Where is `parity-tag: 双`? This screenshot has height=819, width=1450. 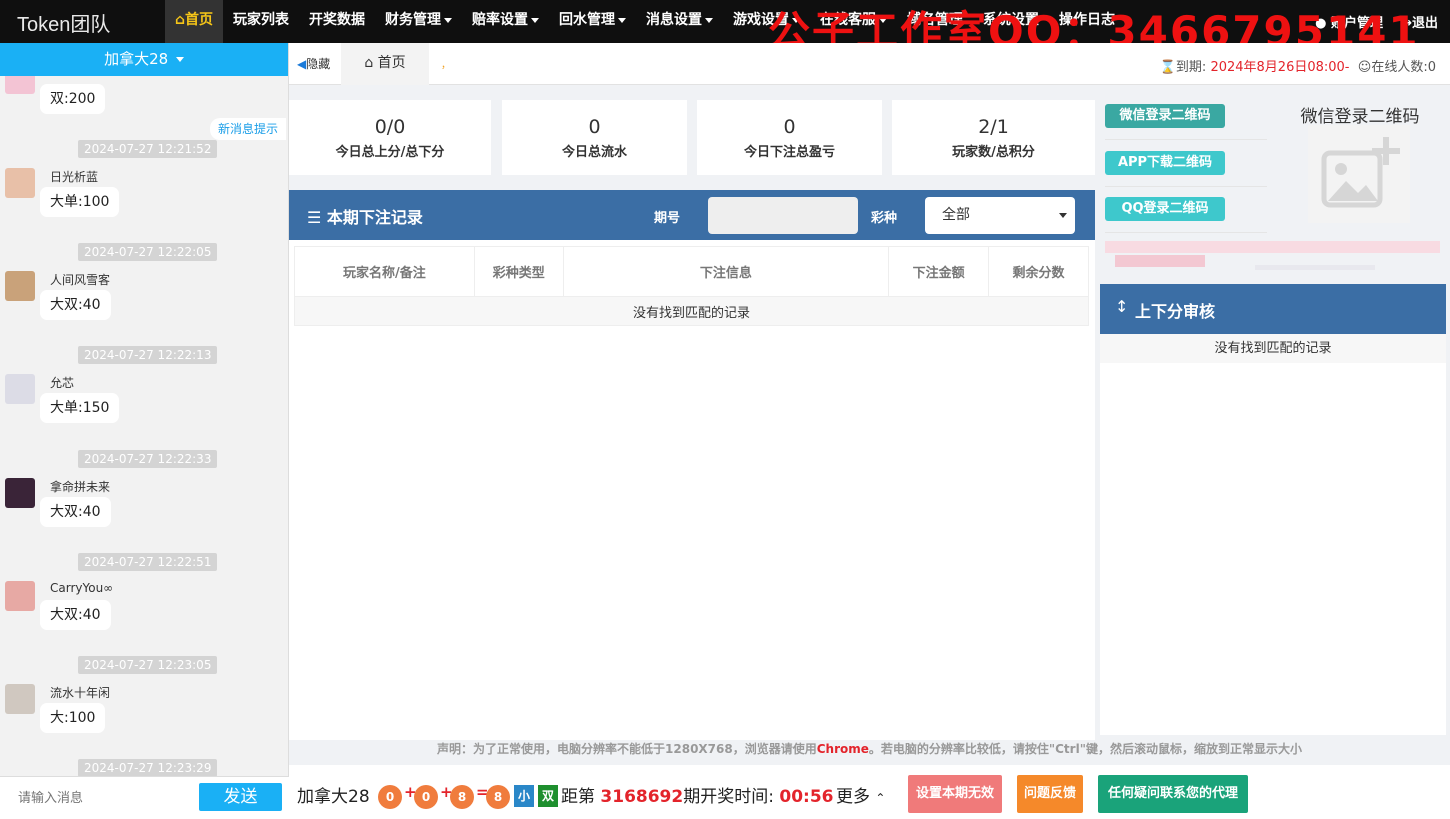 parity-tag: 双 is located at coordinates (548, 796).